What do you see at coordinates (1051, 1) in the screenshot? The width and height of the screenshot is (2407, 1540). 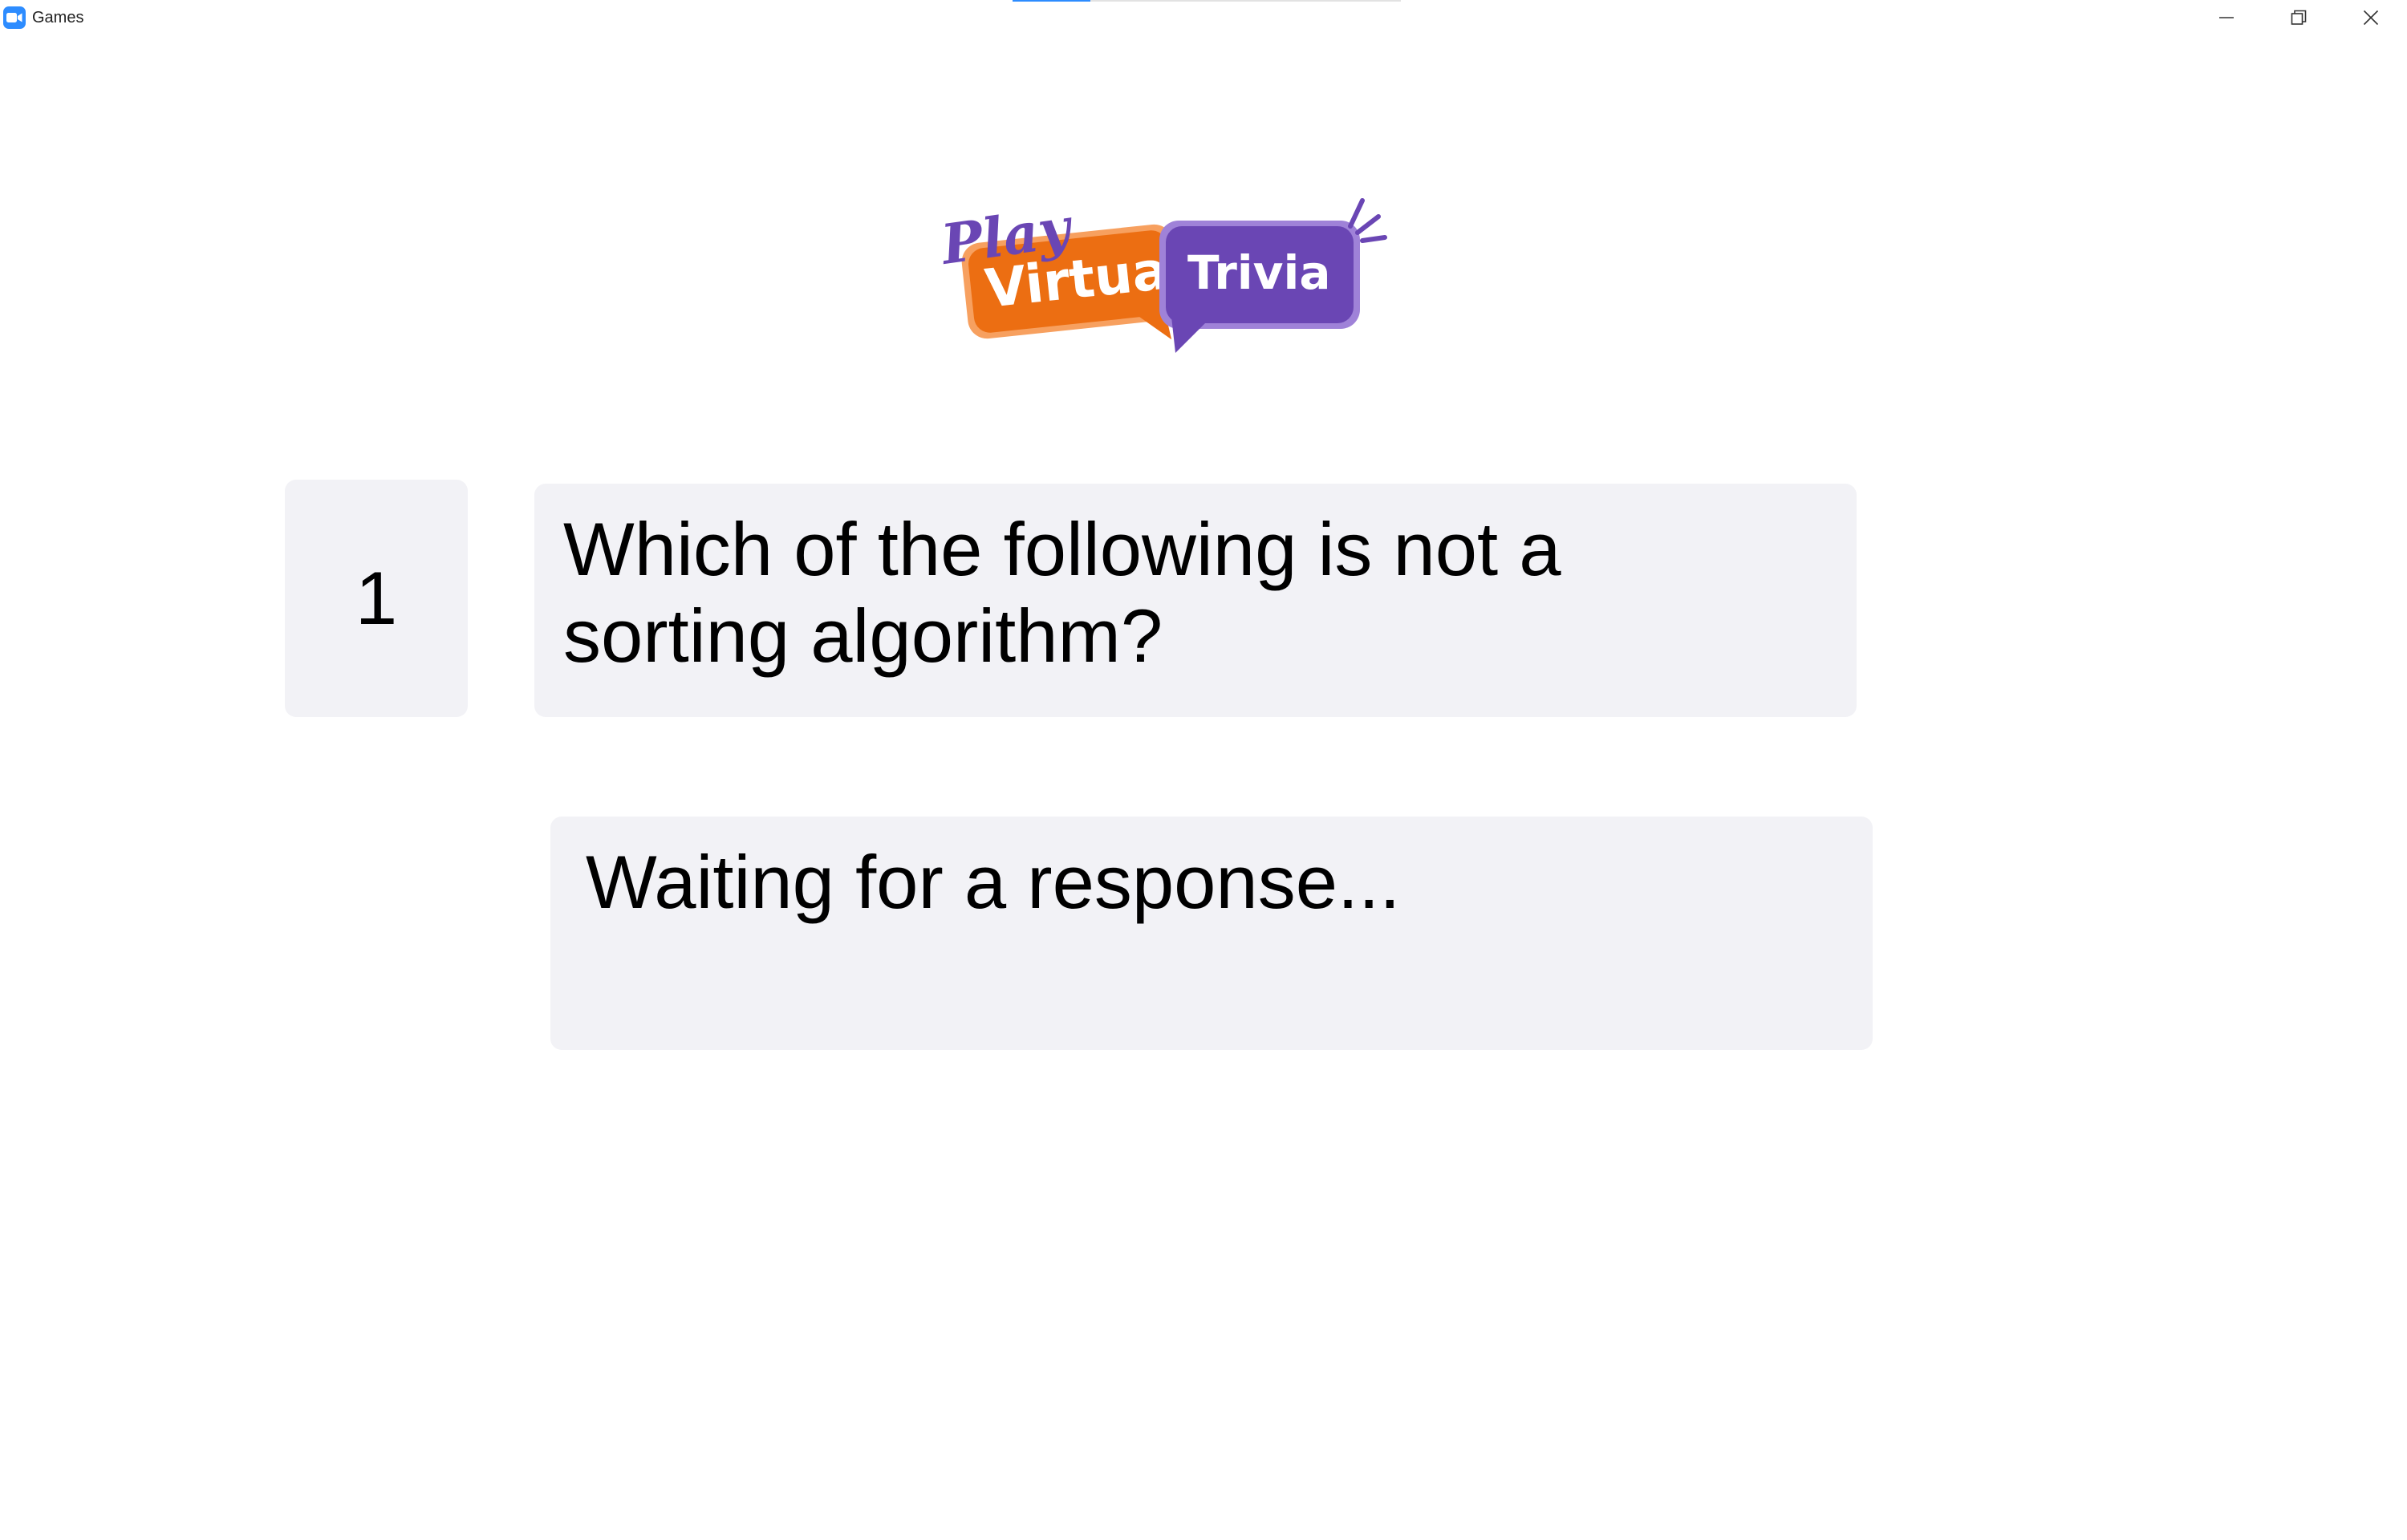 I see `loading-progress-fill` at bounding box center [1051, 1].